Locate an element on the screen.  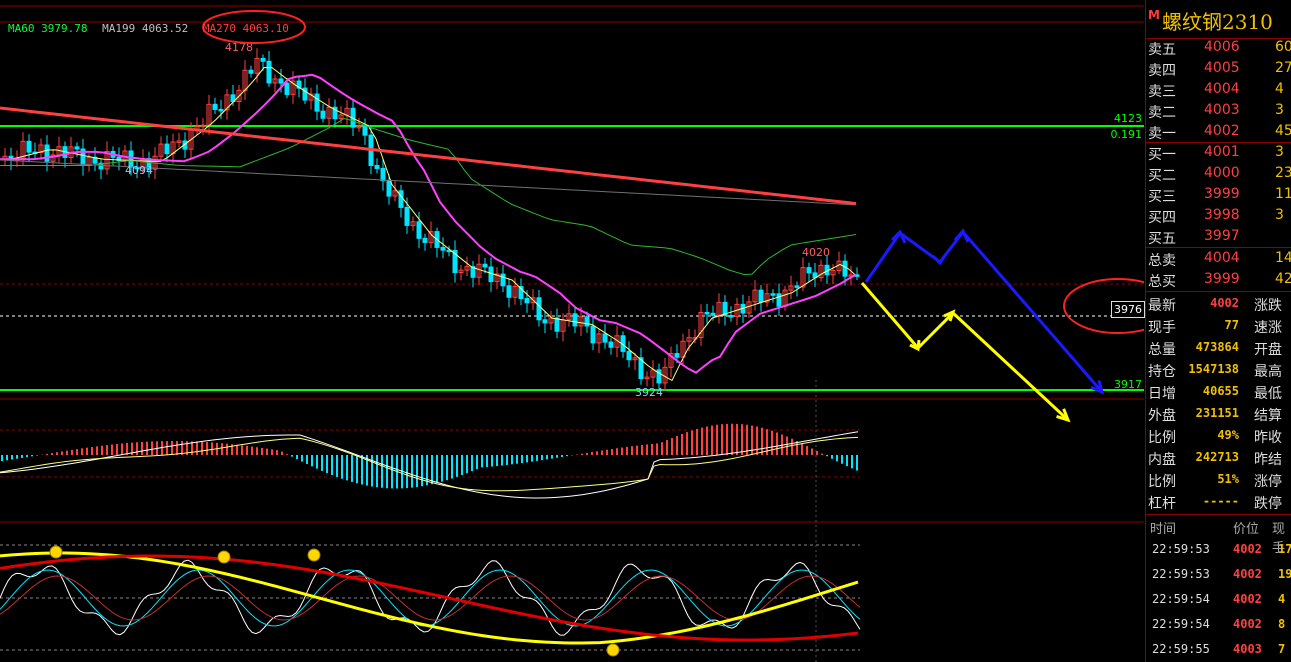
bid-price: 3999 is located at coordinates (1222, 194).